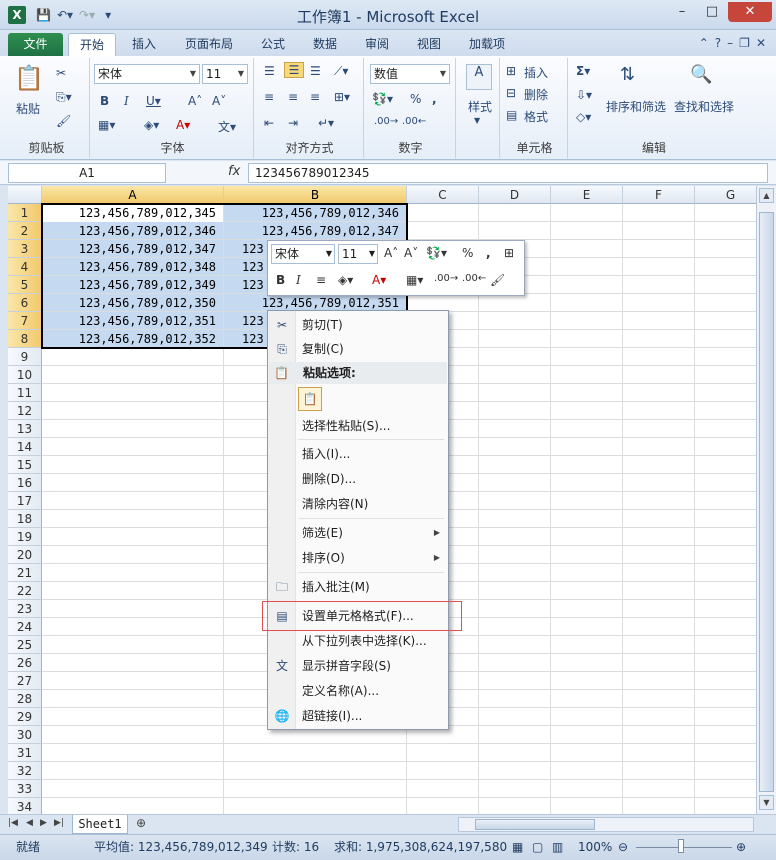 Image resolution: width=776 pixels, height=860 pixels. Describe the element at coordinates (386, 121) in the screenshot. I see `increase-decimal-icon: .00→` at that location.